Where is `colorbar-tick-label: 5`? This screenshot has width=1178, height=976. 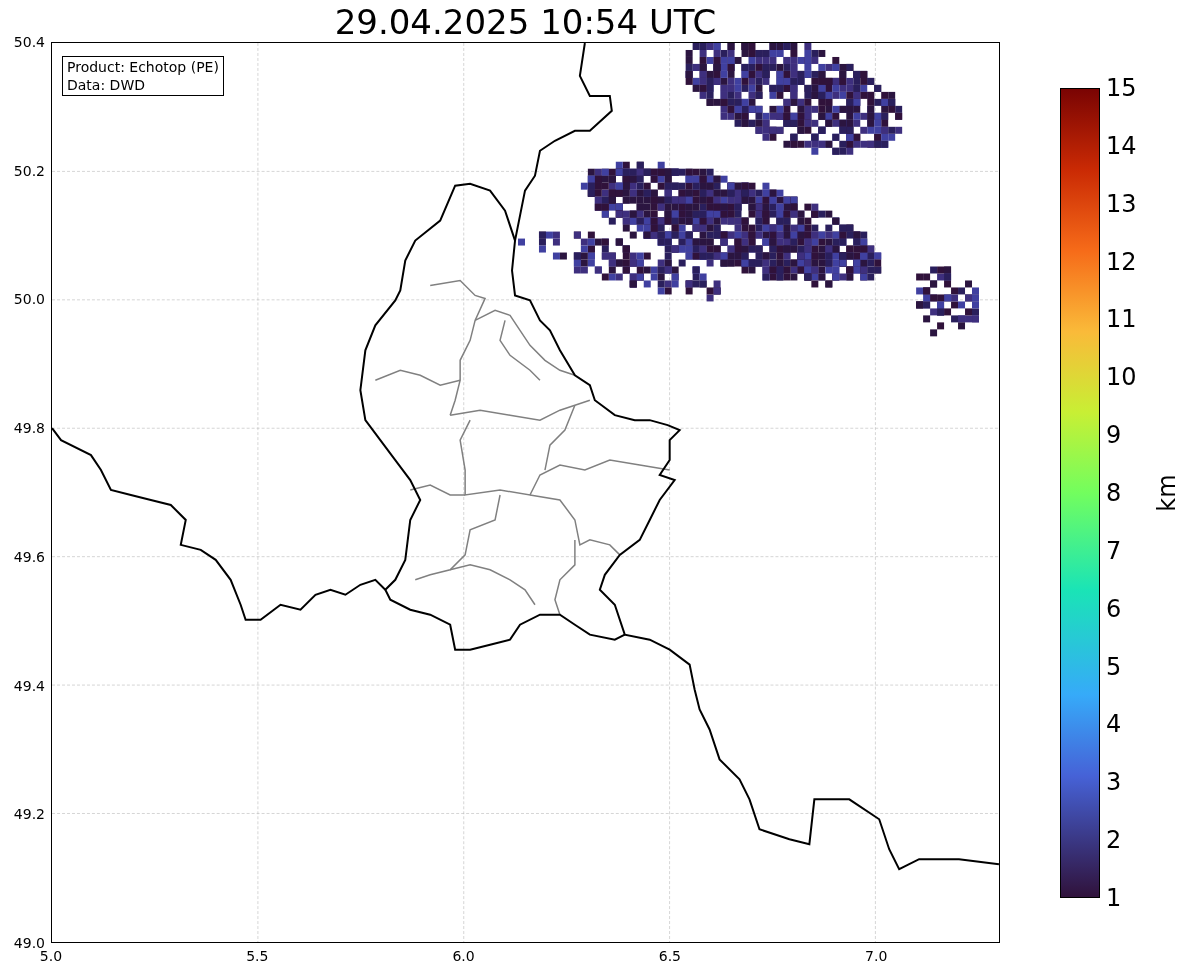 colorbar-tick-label: 5 is located at coordinates (1114, 666).